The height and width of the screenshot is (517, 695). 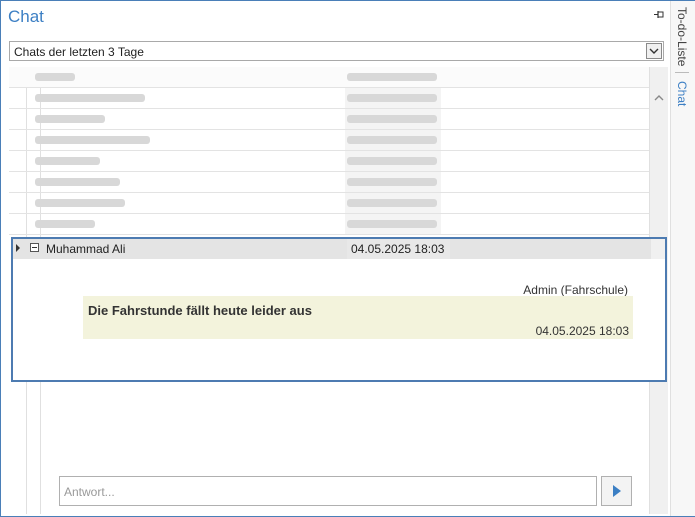 What do you see at coordinates (682, 258) in the screenshot?
I see `side-tab-bar: To-do-Liste Chat` at bounding box center [682, 258].